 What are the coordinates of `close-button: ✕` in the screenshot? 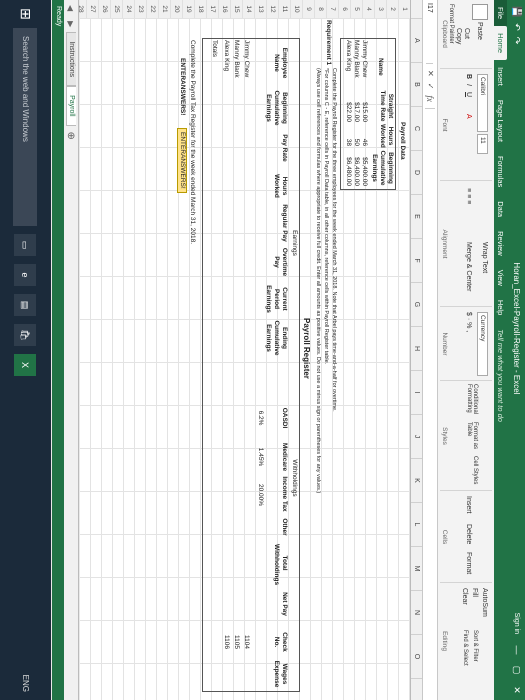 It's located at (517, 690).